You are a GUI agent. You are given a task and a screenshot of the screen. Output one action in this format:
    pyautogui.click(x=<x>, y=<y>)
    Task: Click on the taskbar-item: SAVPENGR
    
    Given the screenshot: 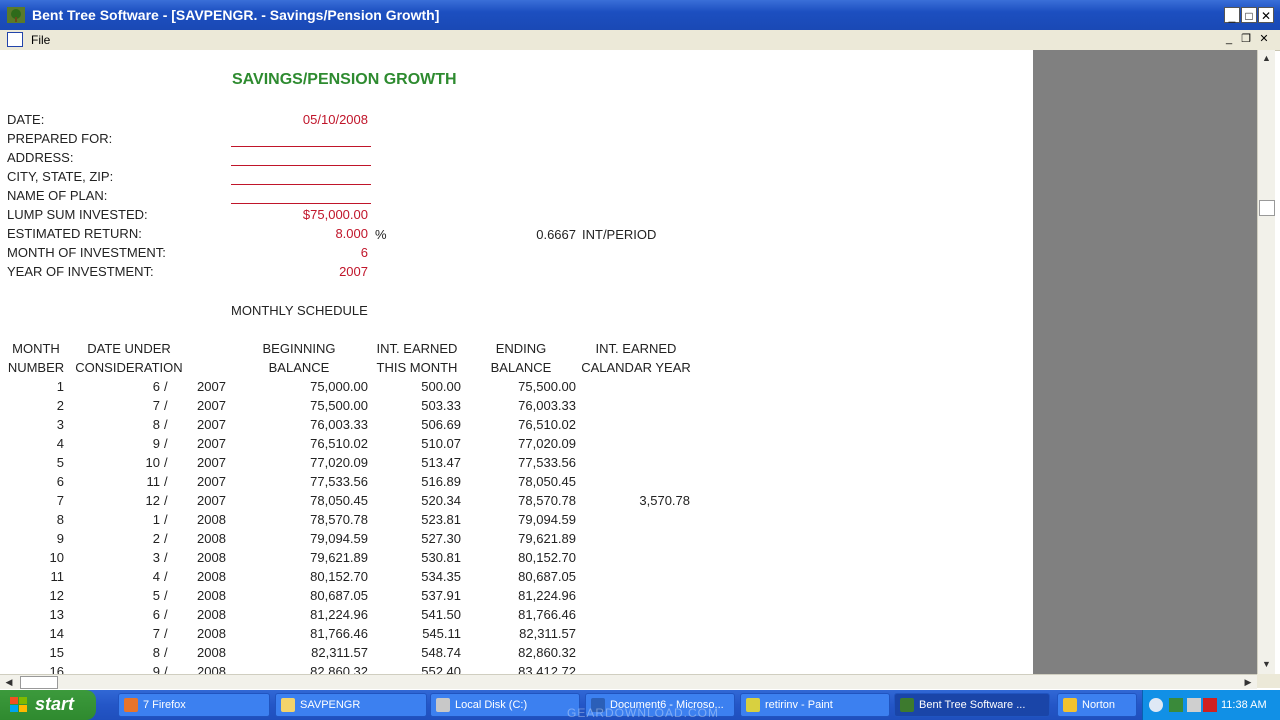 What is the action you would take?
    pyautogui.click(x=351, y=705)
    